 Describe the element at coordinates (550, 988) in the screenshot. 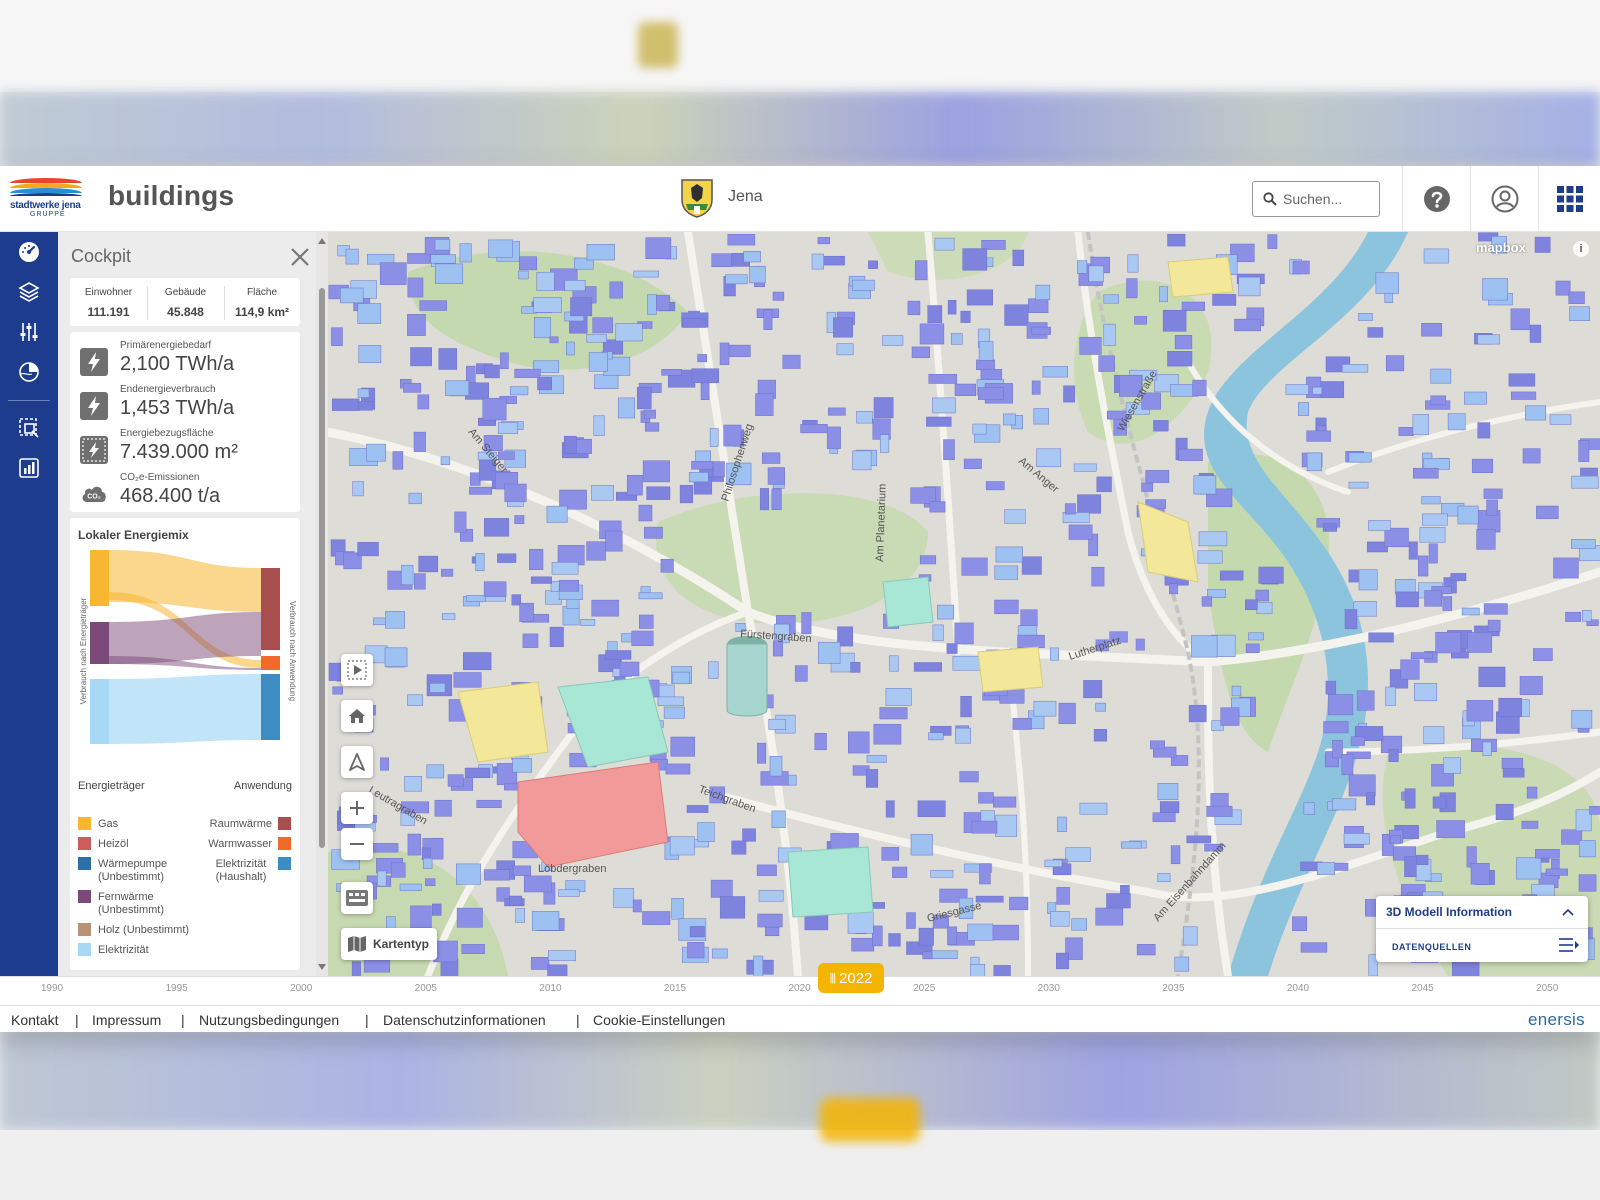

I see `timeline-year: 2010` at that location.